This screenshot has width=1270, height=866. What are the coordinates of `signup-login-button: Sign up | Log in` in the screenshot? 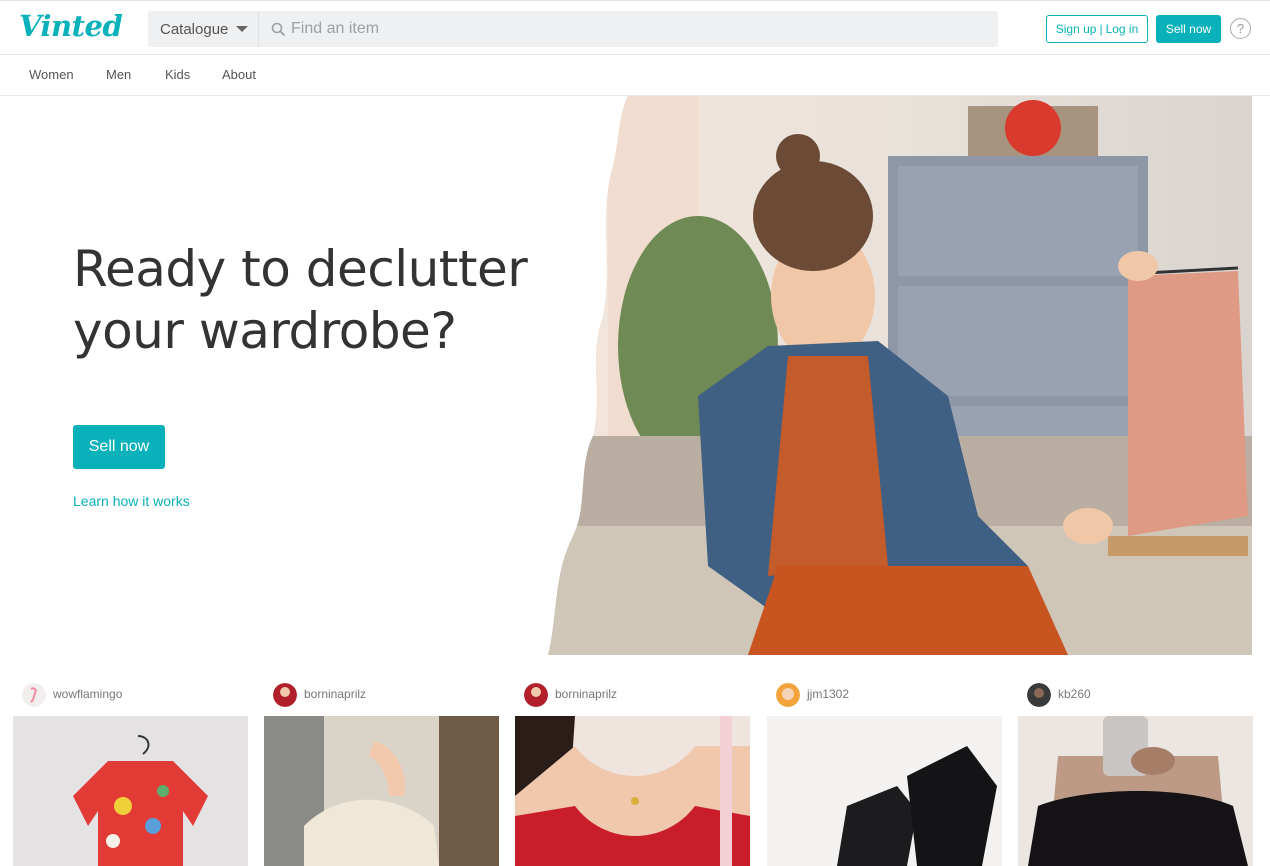 It's located at (1097, 29).